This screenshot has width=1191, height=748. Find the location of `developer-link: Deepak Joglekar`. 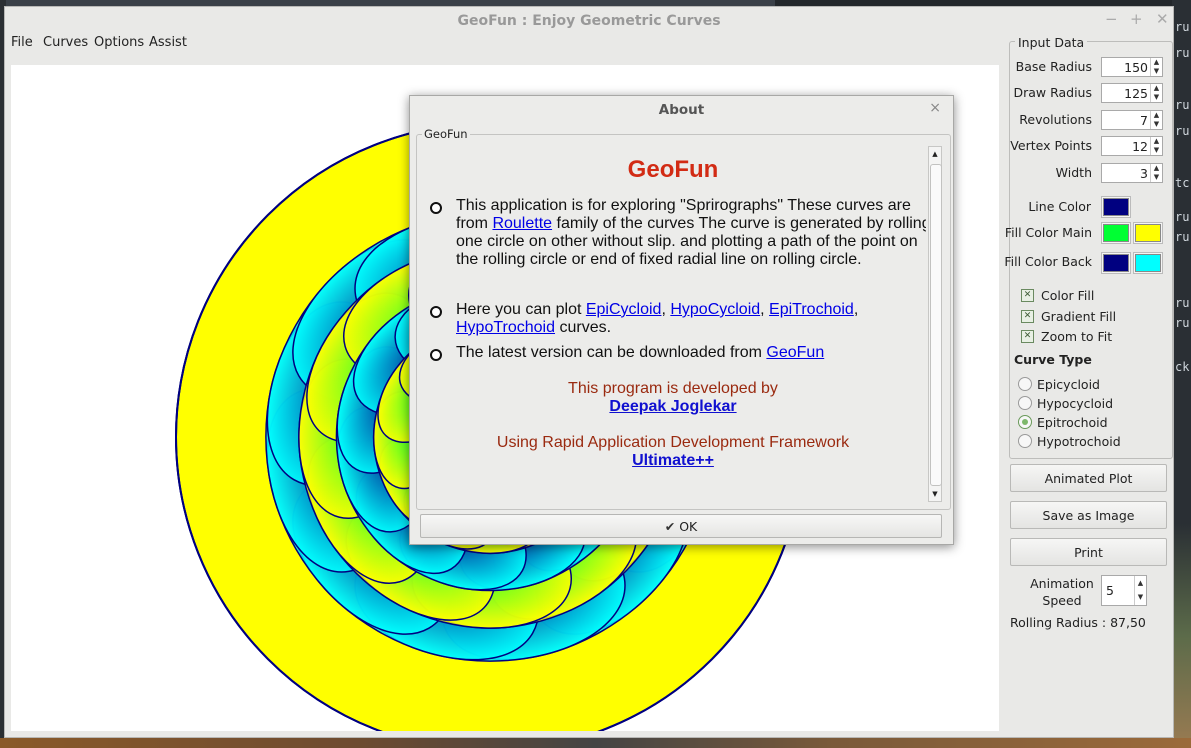

developer-link: Deepak Joglekar is located at coordinates (672, 406).